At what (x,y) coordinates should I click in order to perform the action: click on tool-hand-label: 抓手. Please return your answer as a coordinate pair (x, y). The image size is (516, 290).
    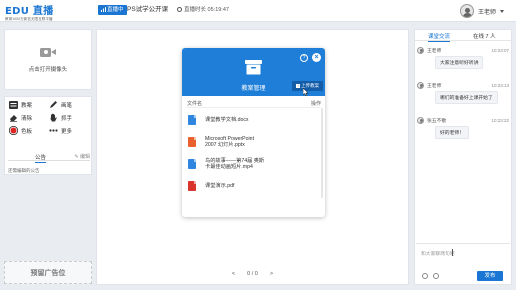
    Looking at the image, I should click on (67, 118).